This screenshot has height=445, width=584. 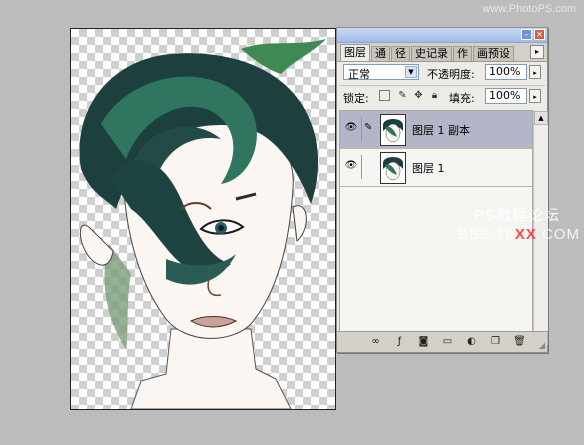 I want to click on forum-url-part: BBS.16, so click(x=486, y=234).